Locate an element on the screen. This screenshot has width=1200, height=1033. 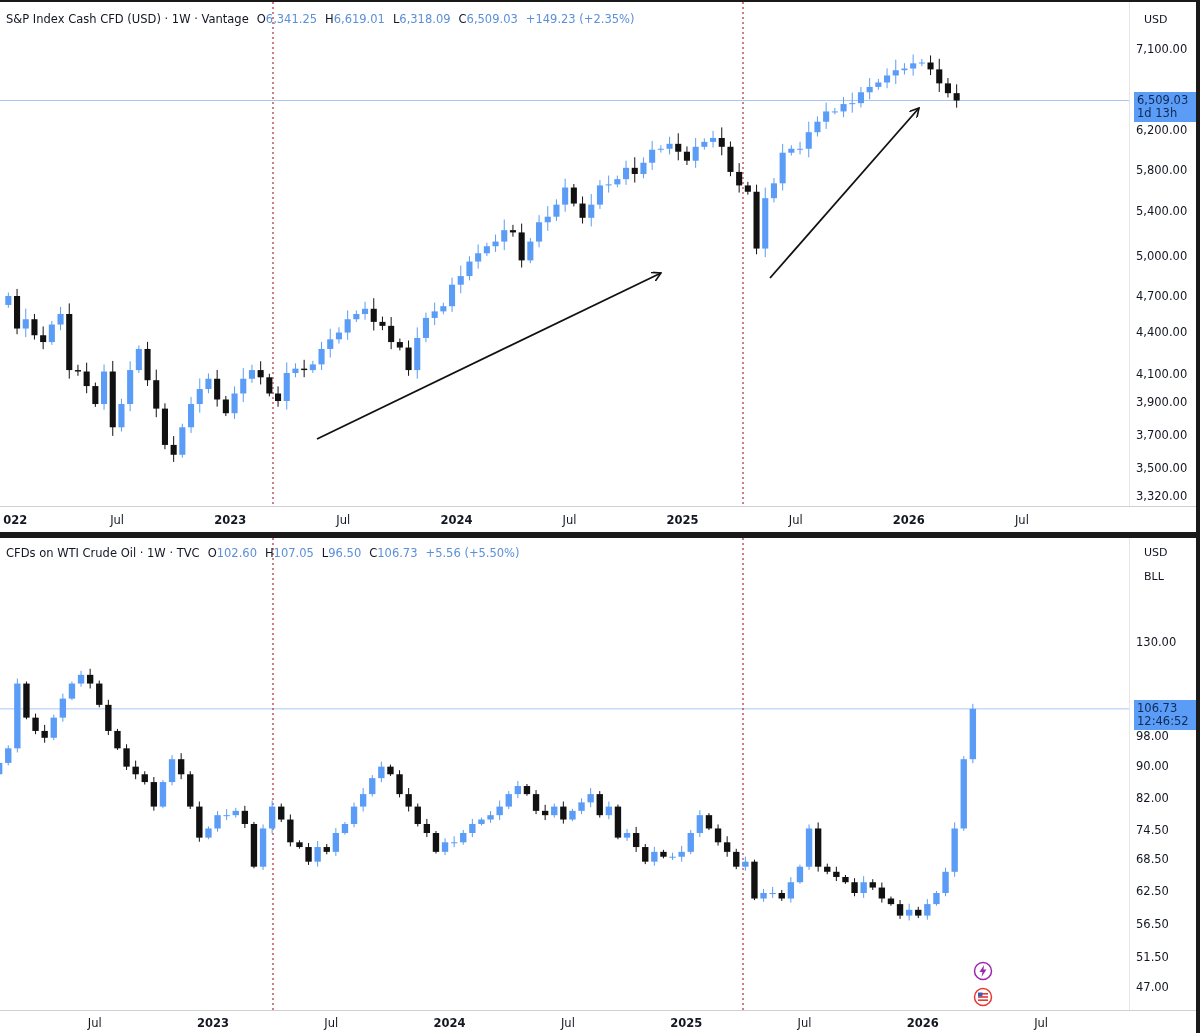
price-tick: 3,320.00 is located at coordinates (1162, 496).